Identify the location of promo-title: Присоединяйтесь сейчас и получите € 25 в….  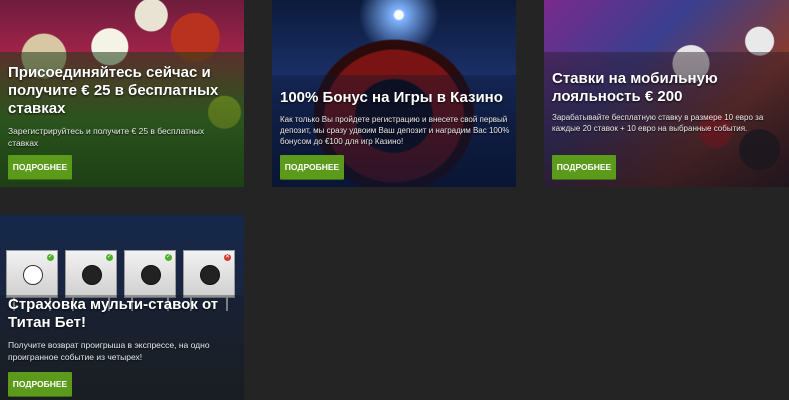
(113, 90).